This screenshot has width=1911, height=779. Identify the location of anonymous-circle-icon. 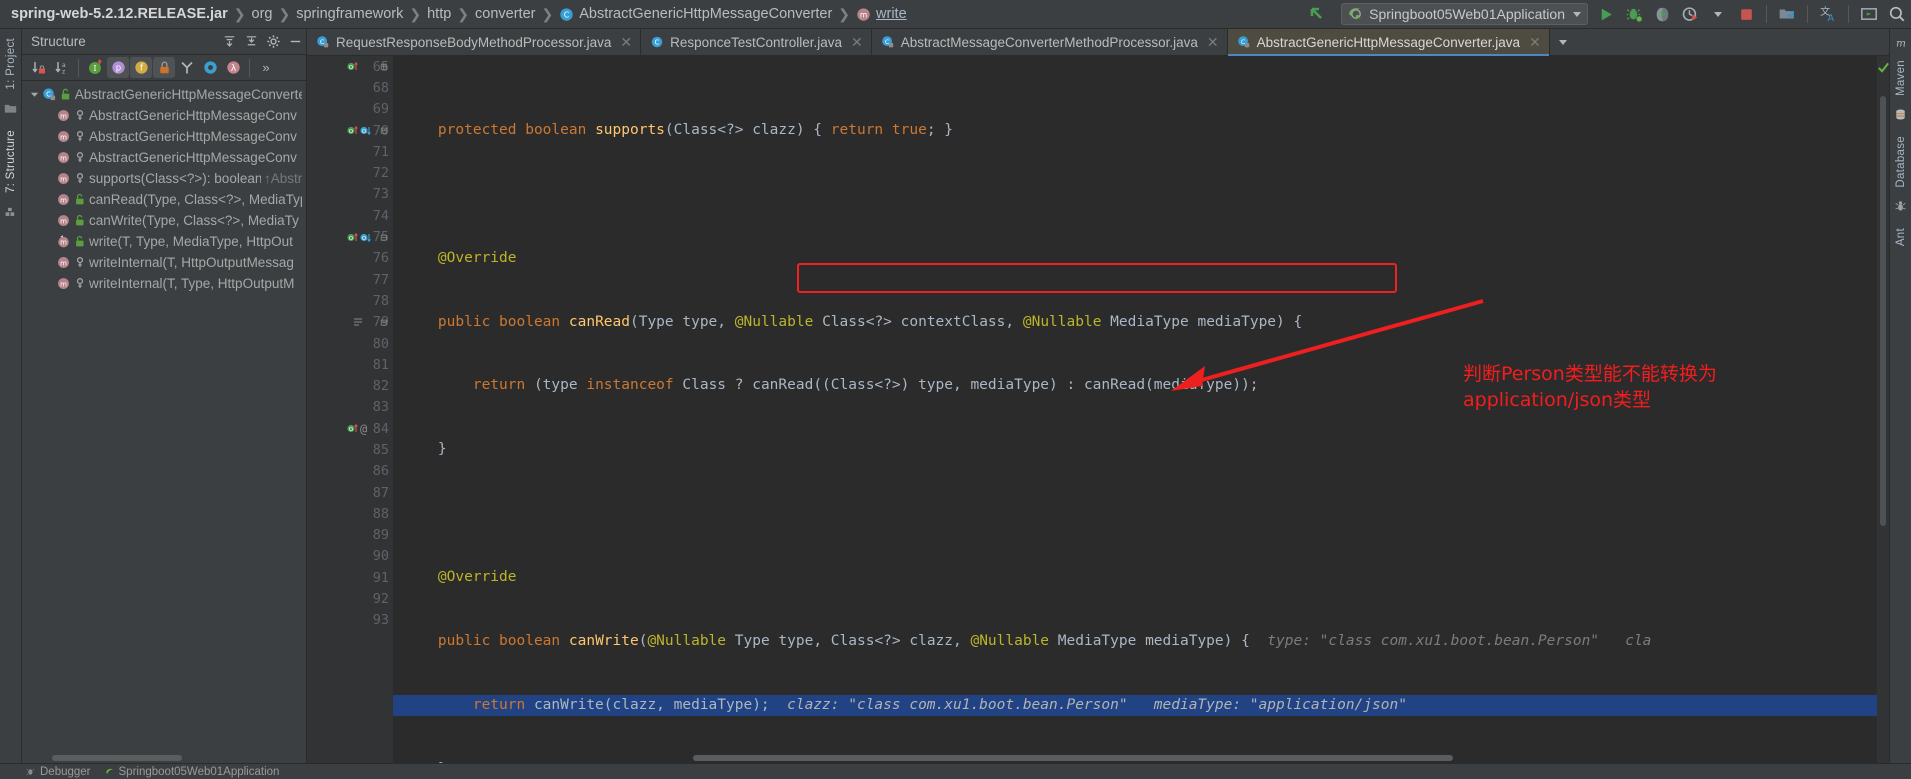
(210, 67).